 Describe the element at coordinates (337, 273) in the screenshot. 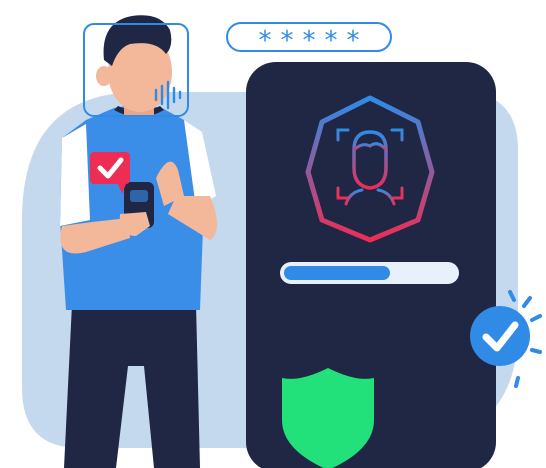

I see `progress-fill` at that location.